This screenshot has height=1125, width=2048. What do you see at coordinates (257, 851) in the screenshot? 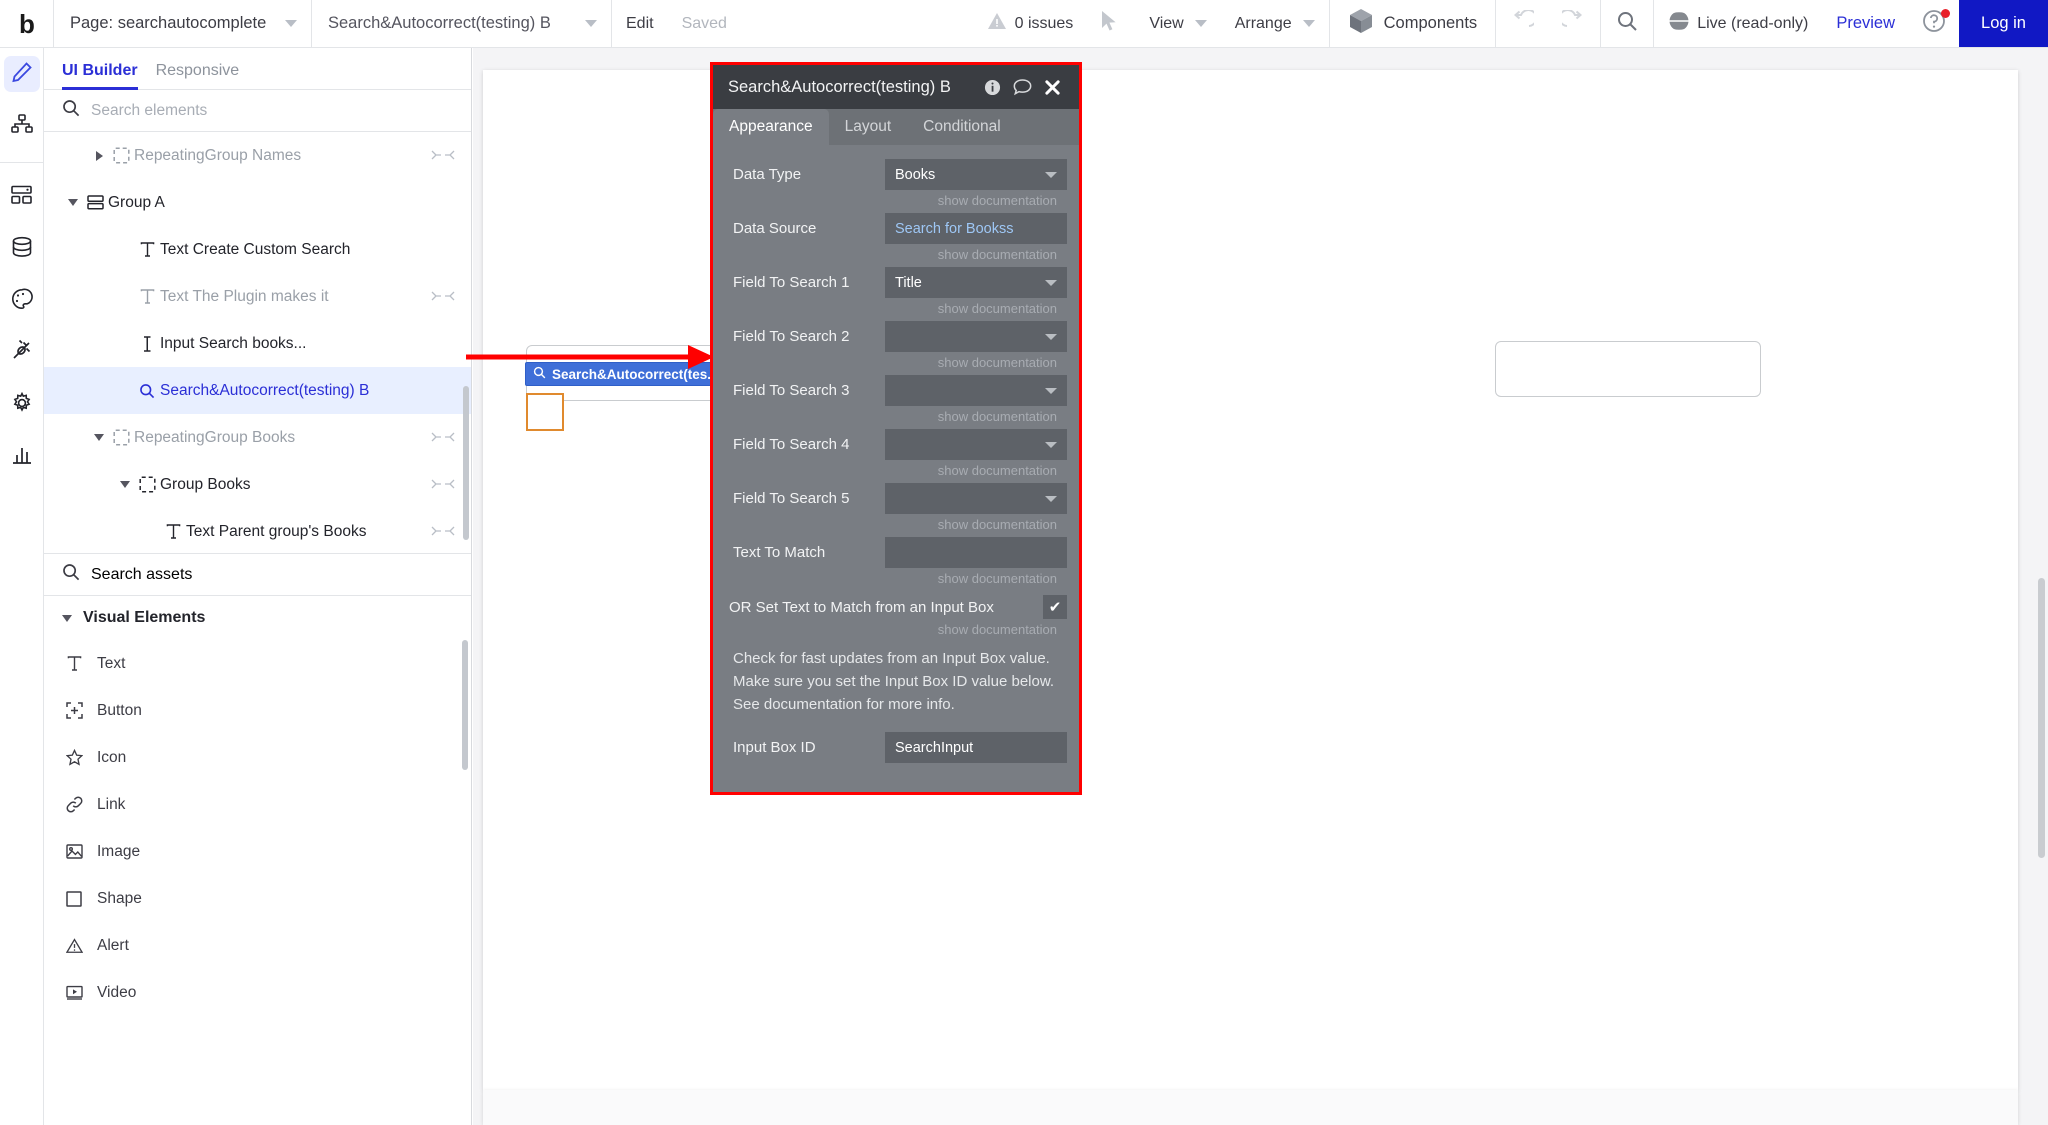
I see `palette-item-image: Image` at bounding box center [257, 851].